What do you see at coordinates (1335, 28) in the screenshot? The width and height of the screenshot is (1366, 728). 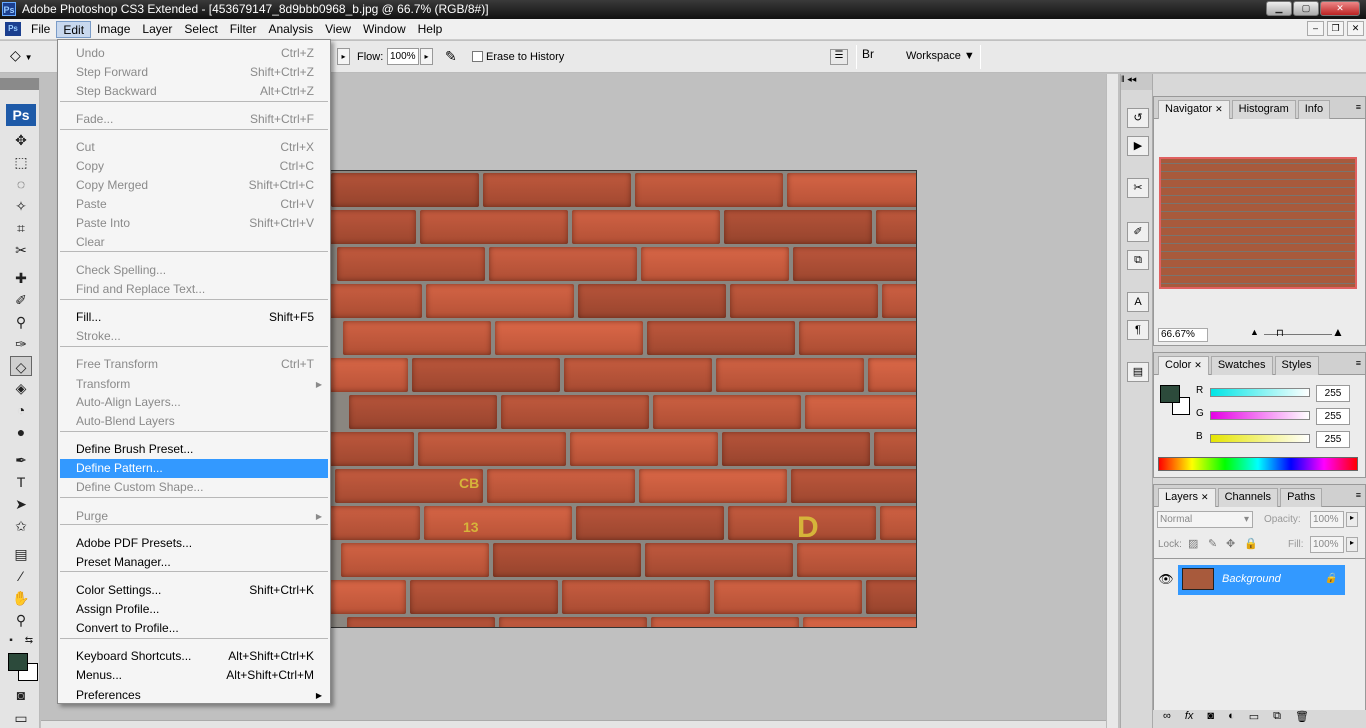 I see `doc-restore-button: ❐` at bounding box center [1335, 28].